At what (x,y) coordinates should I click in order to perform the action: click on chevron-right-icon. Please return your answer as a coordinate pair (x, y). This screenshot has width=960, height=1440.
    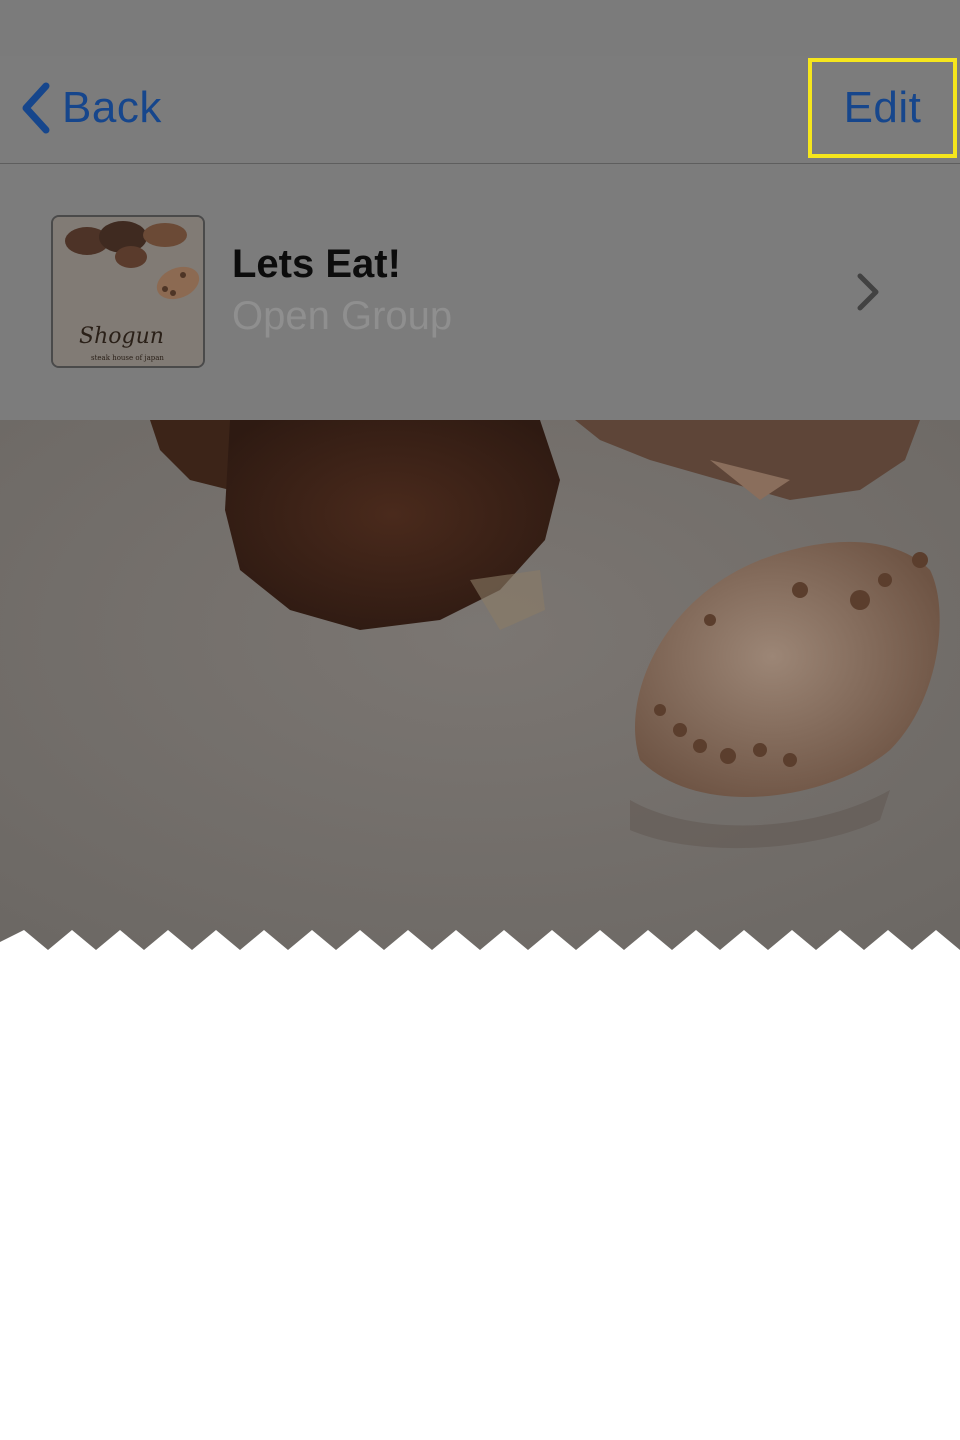
    Looking at the image, I should click on (868, 292).